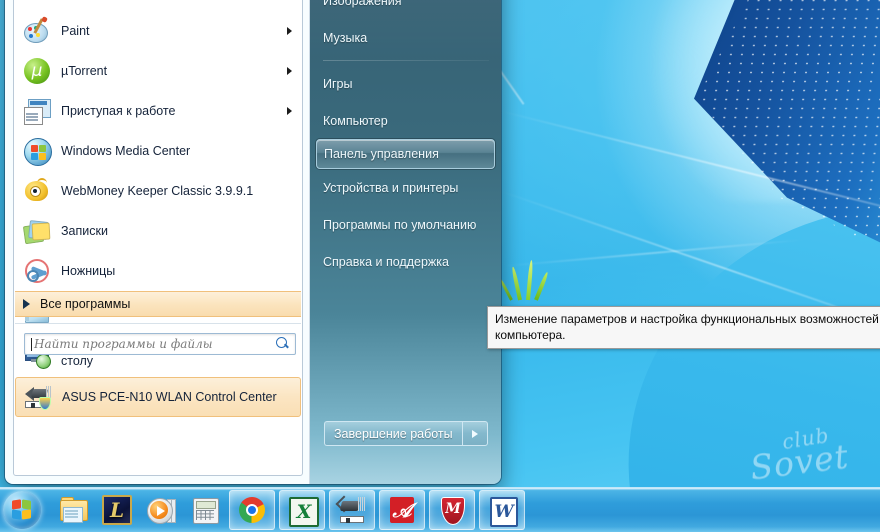 This screenshot has width=880, height=532. Describe the element at coordinates (123, 344) in the screenshot. I see `search-placeholder: Найти программы и файлы` at that location.